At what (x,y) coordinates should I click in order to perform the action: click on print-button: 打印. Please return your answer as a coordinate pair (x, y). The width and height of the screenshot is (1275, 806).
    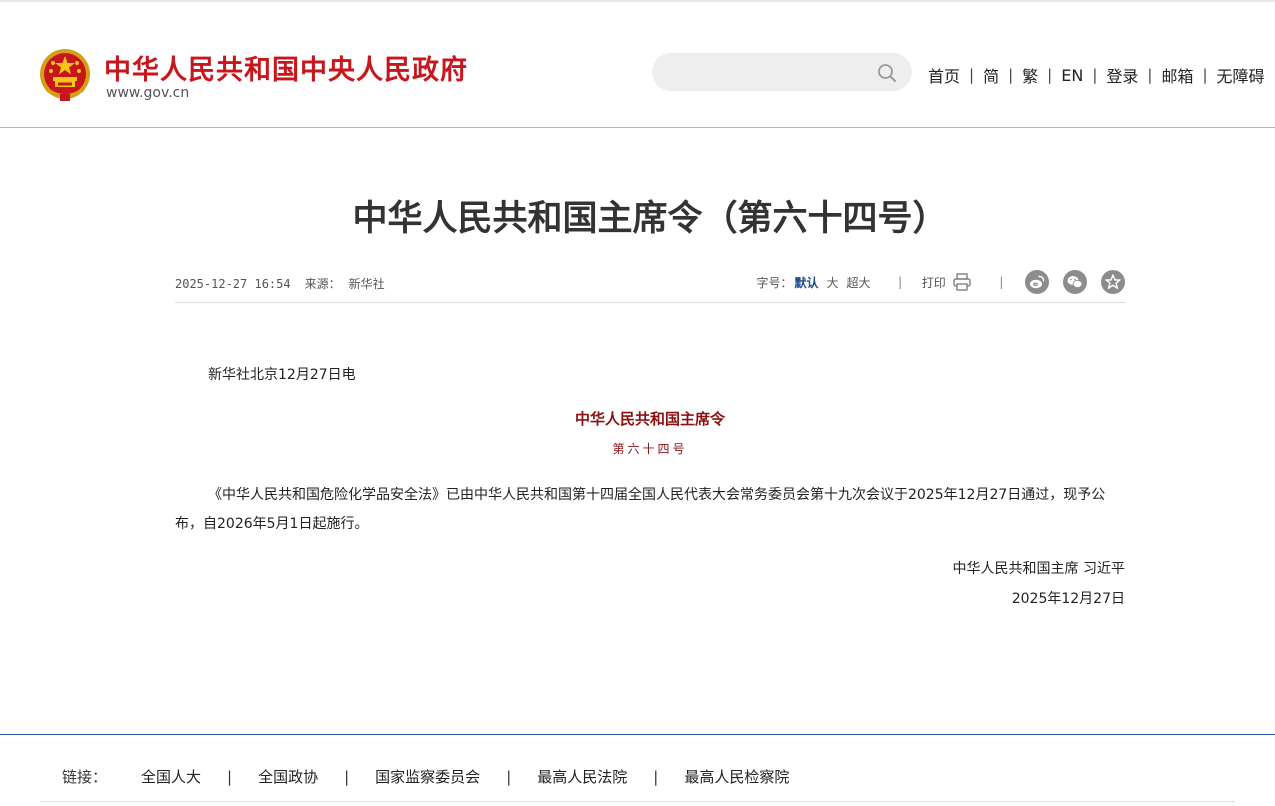
    Looking at the image, I should click on (947, 282).